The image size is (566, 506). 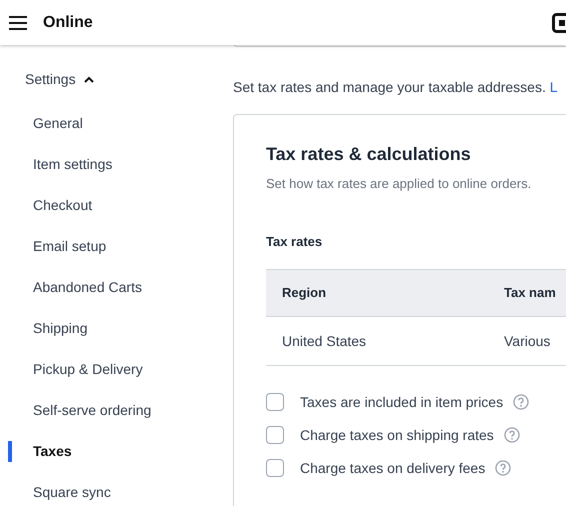 What do you see at coordinates (397, 435) in the screenshot?
I see `checkbox-label: Charge taxes on shipping rates` at bounding box center [397, 435].